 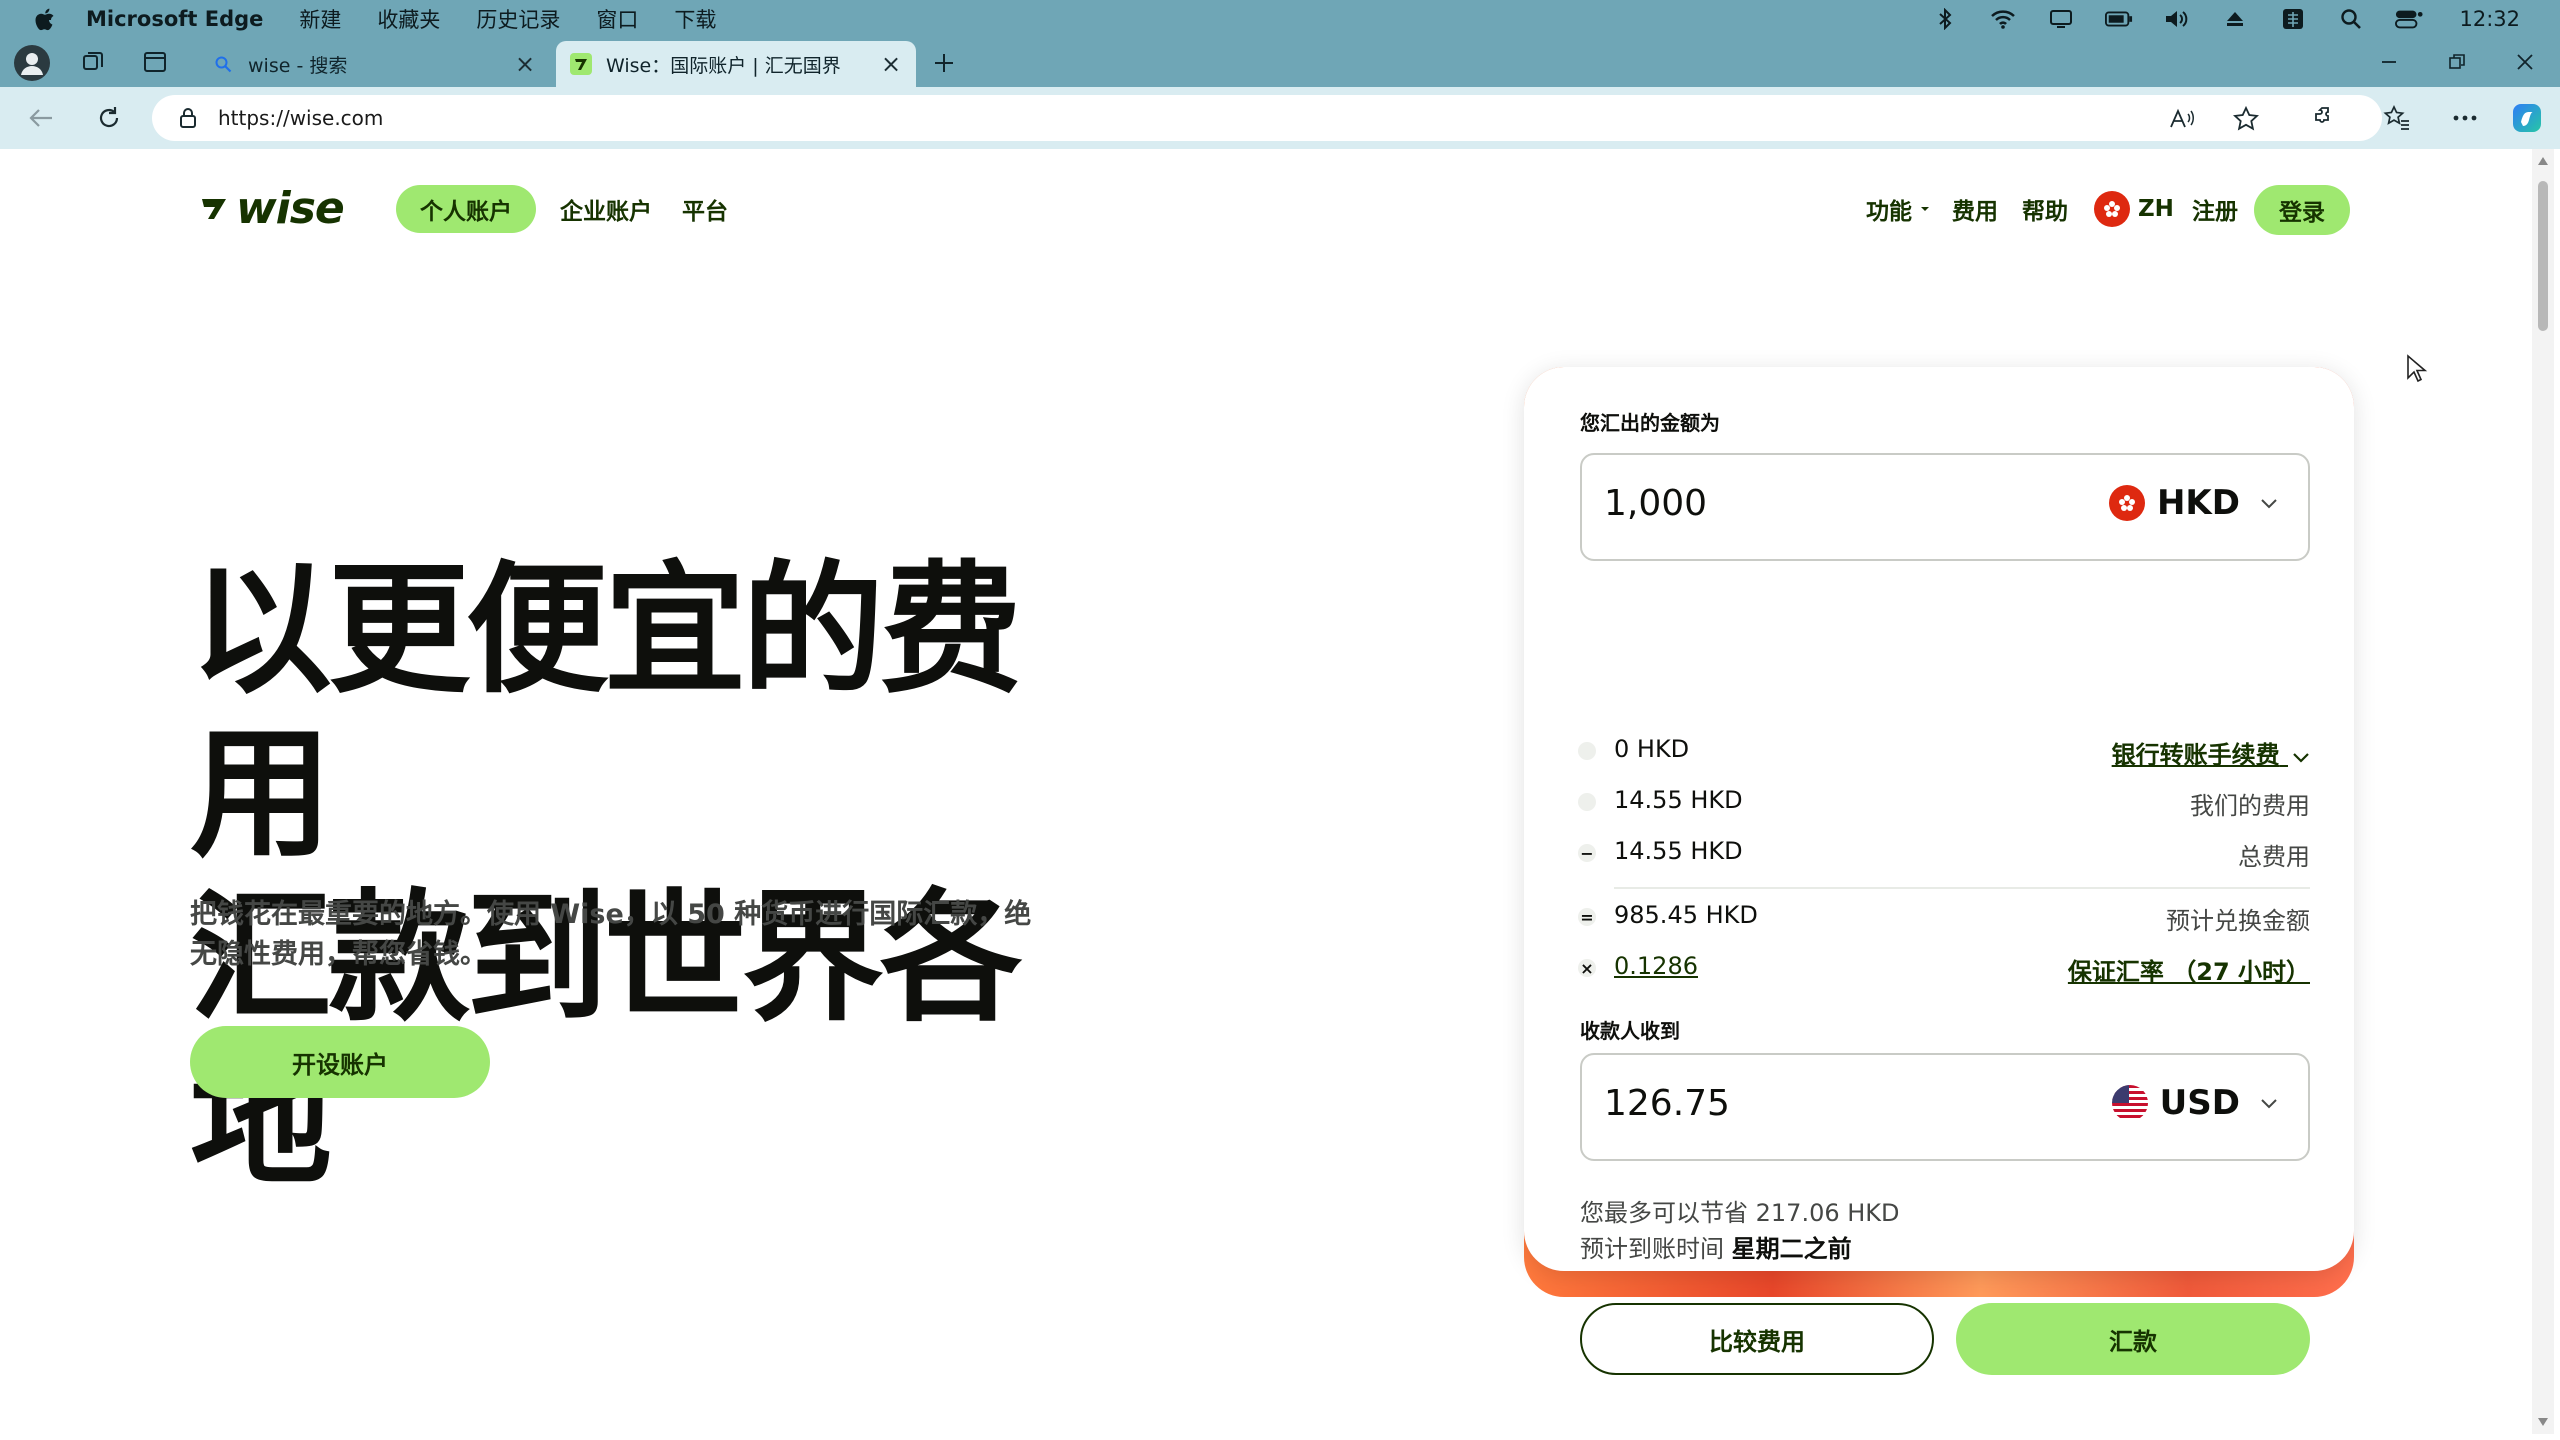 I want to click on send-money-button: 汇款, so click(x=2133, y=1339).